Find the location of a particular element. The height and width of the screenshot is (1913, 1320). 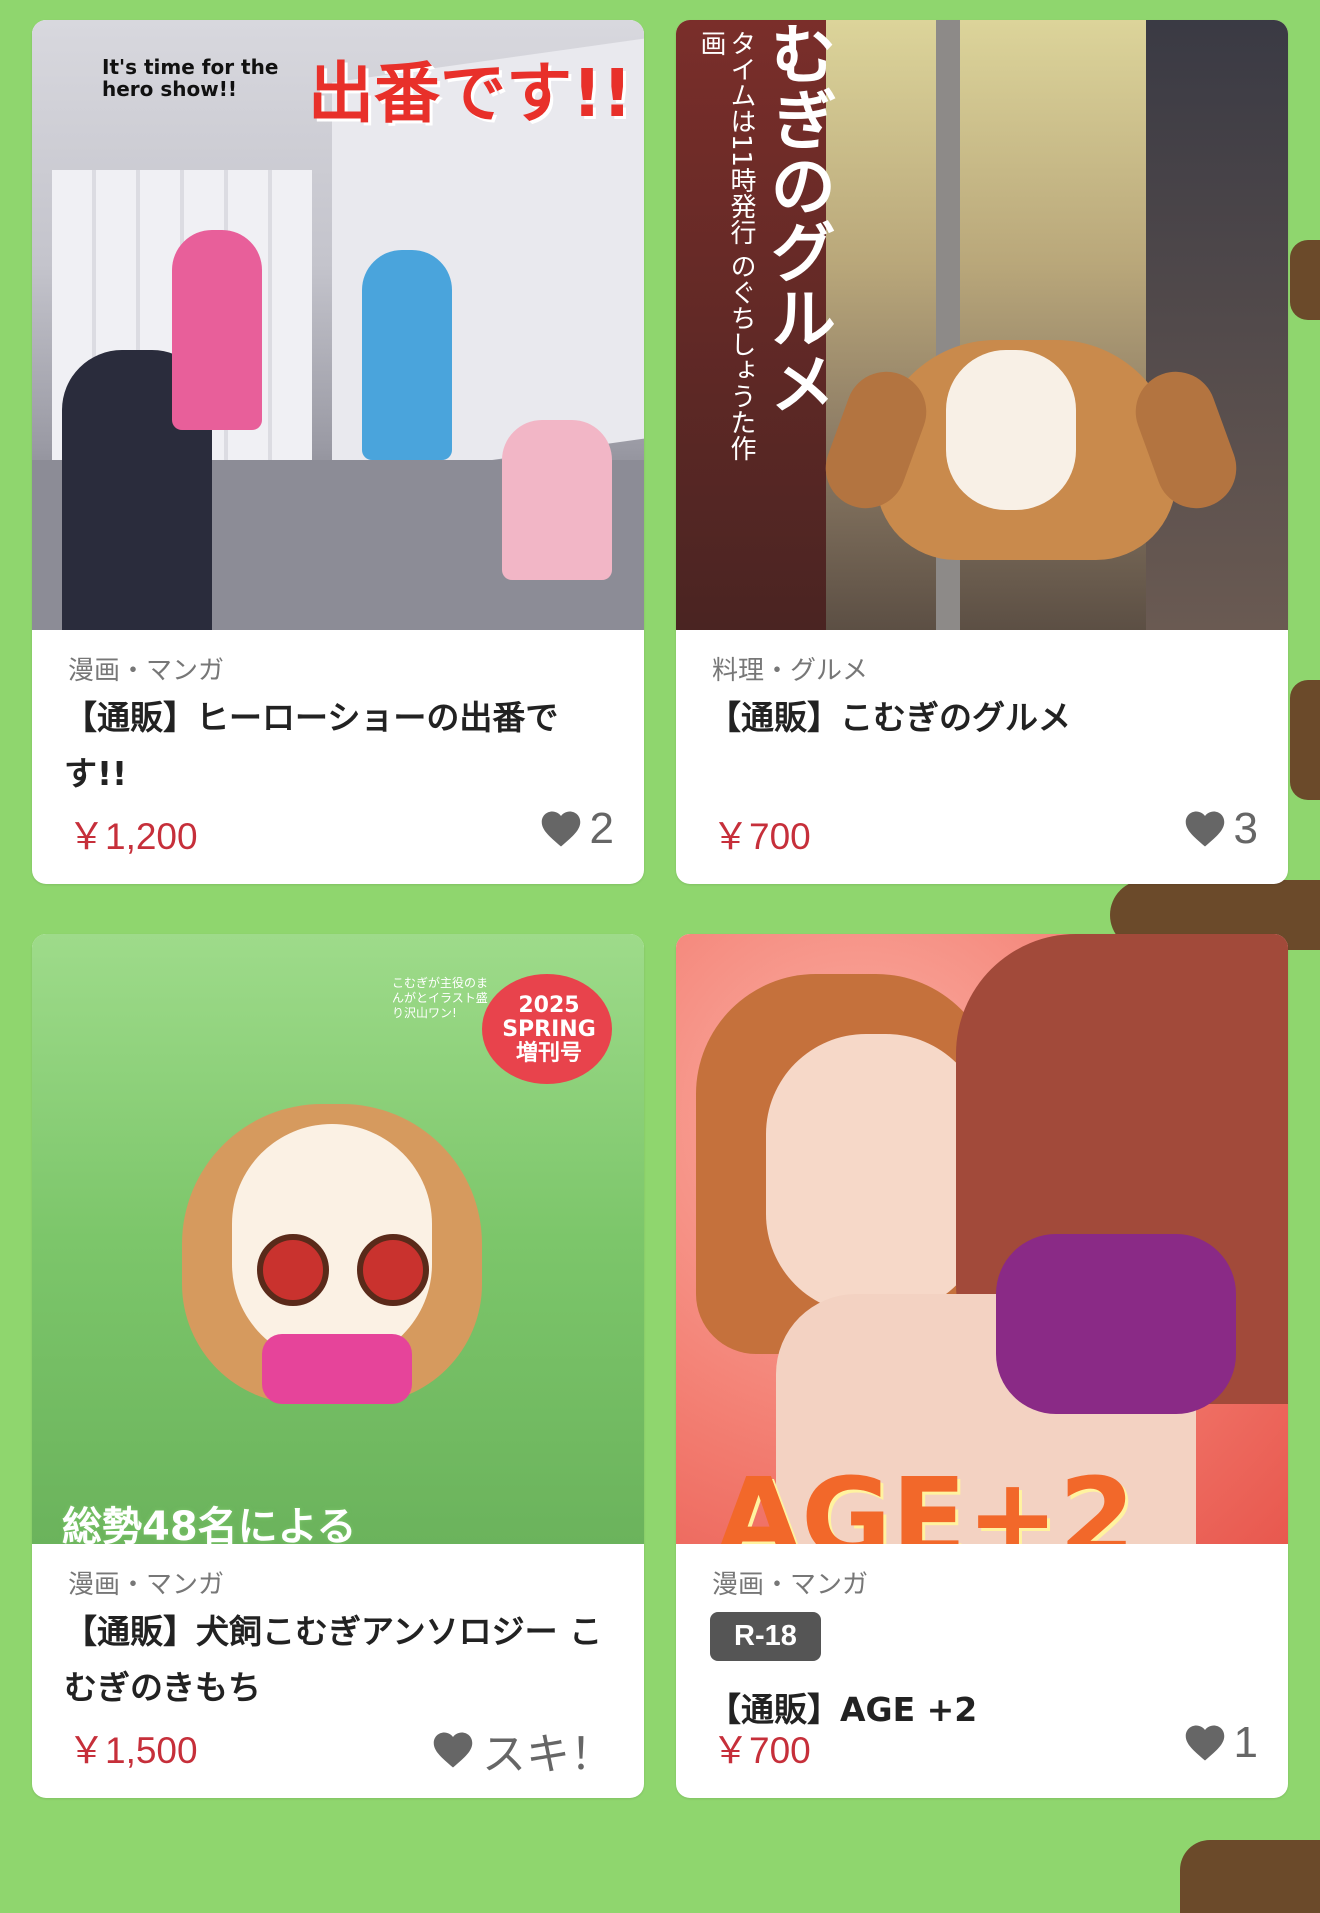

r18-badge: R-18 is located at coordinates (765, 1636).